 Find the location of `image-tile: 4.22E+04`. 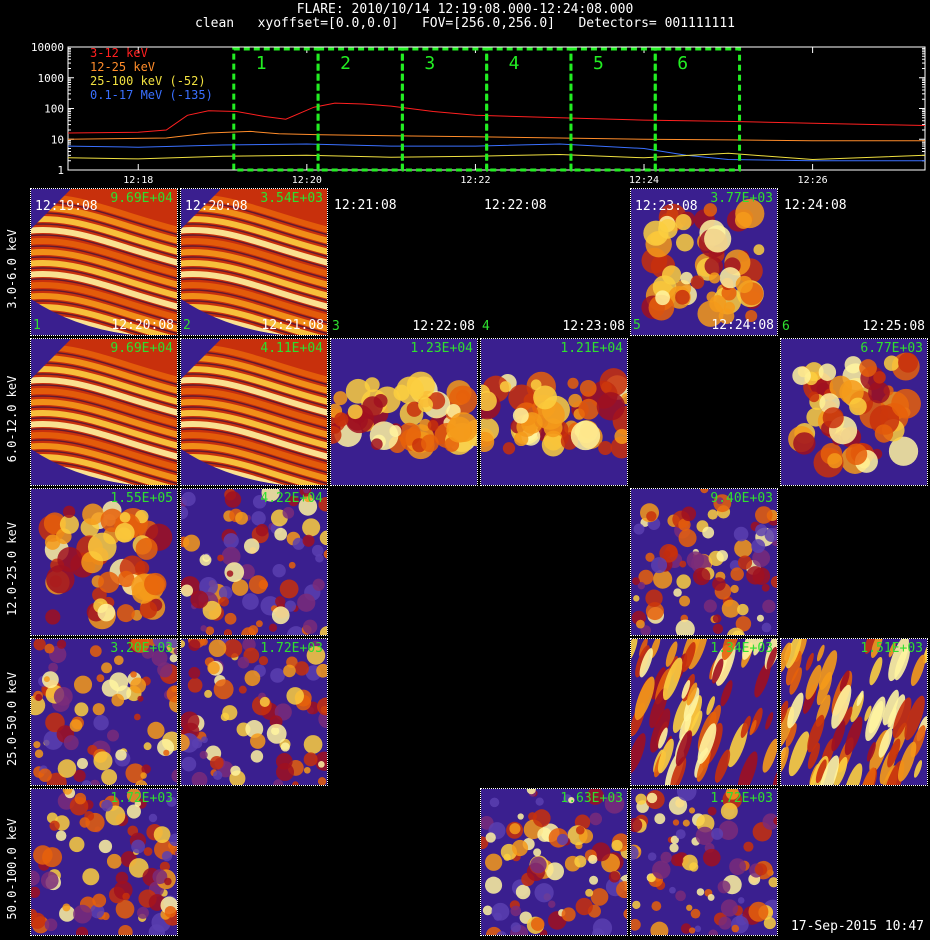

image-tile: 4.22E+04 is located at coordinates (254, 562).